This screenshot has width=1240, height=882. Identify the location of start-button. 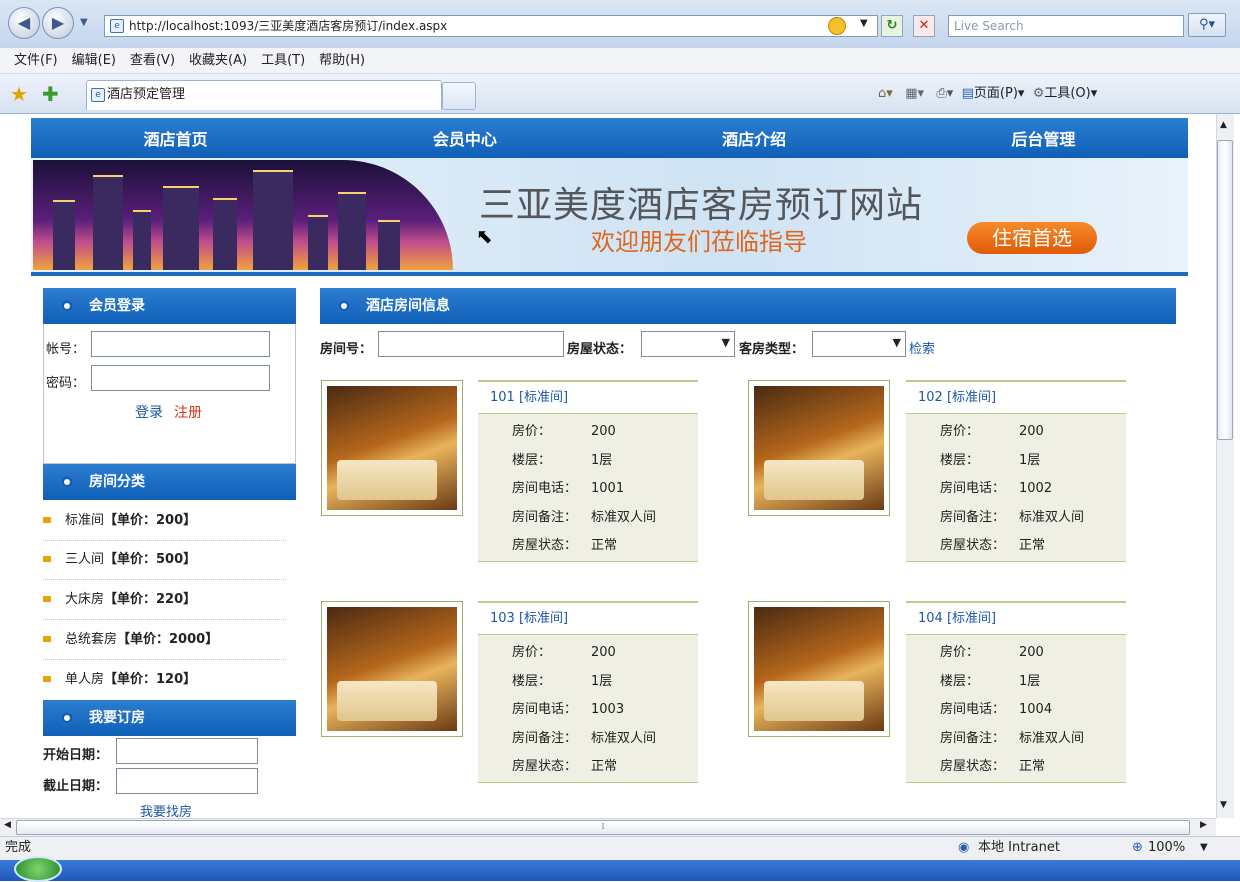
(38, 869).